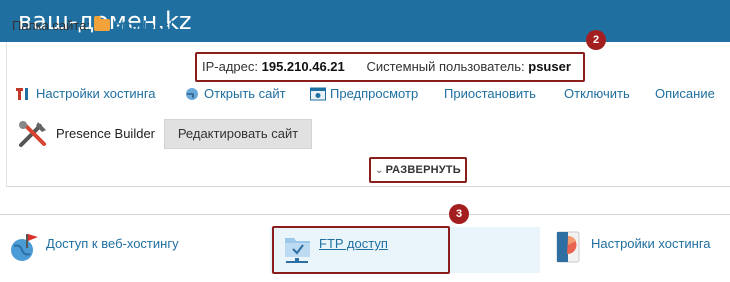 This screenshot has width=730, height=282. What do you see at coordinates (353, 243) in the screenshot?
I see `ftp-access-link: FTP доступ` at bounding box center [353, 243].